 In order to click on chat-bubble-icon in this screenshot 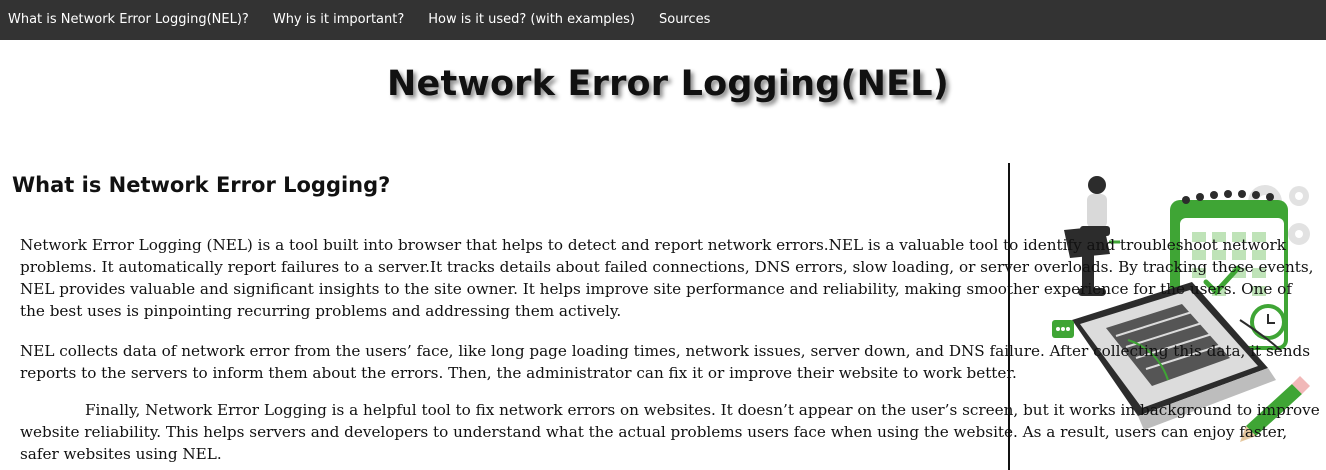, I will do `click(1063, 329)`.